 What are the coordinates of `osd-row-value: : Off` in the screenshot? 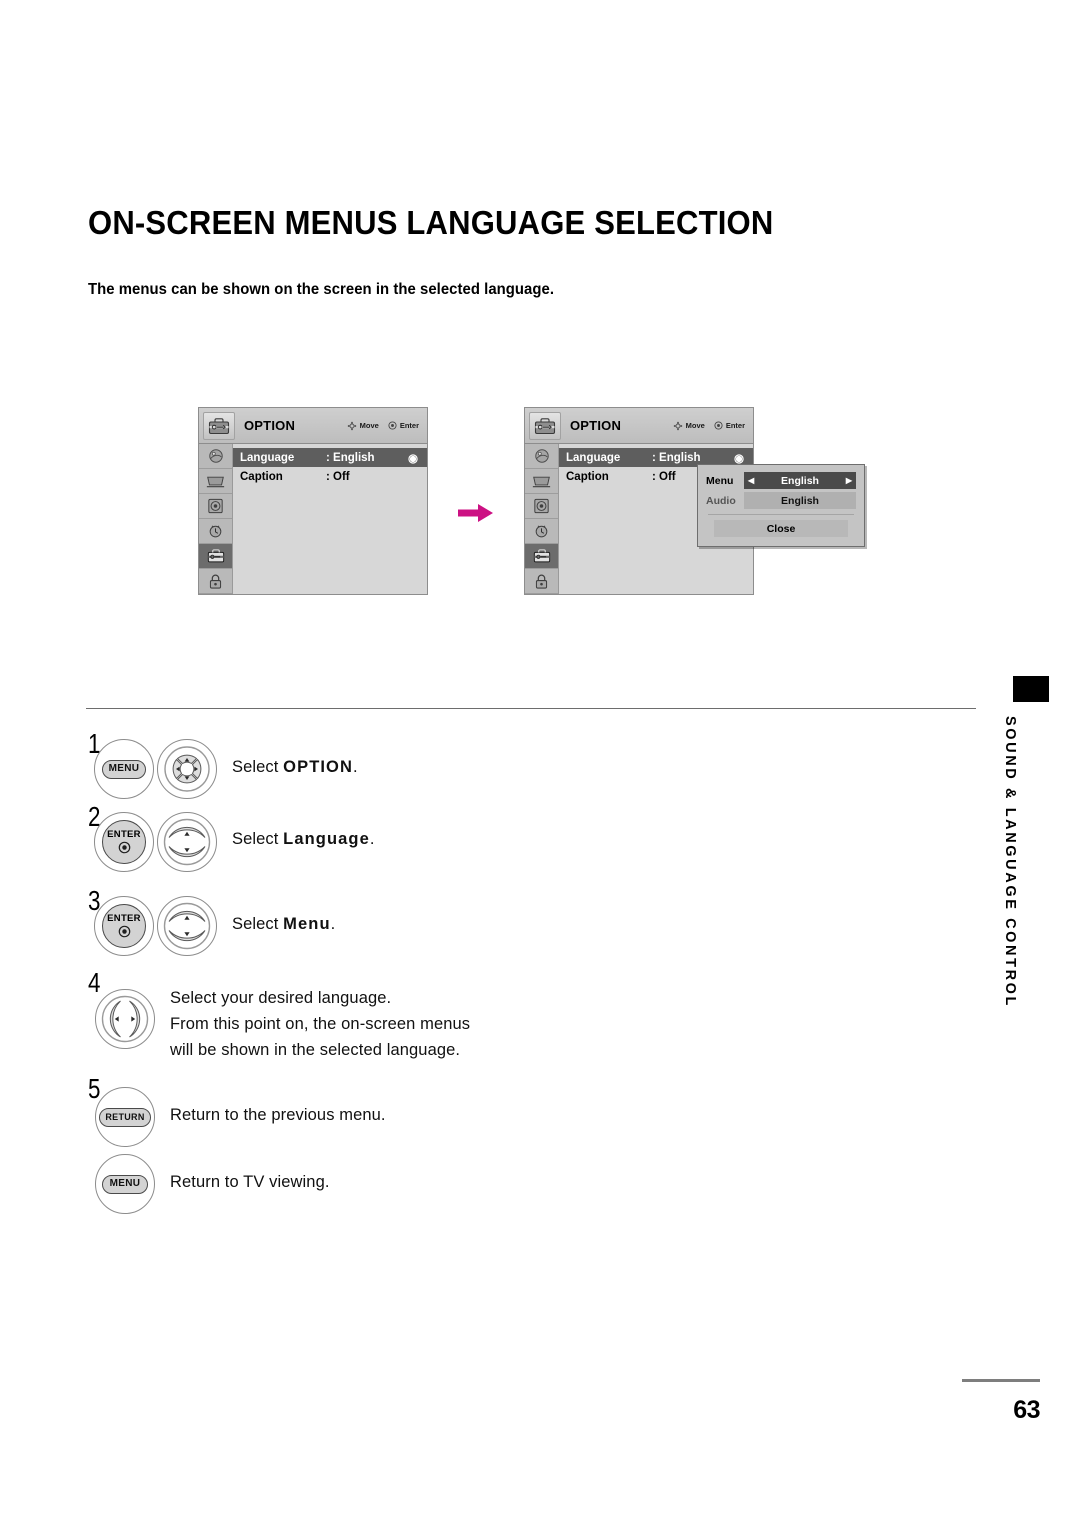 It's located at (338, 476).